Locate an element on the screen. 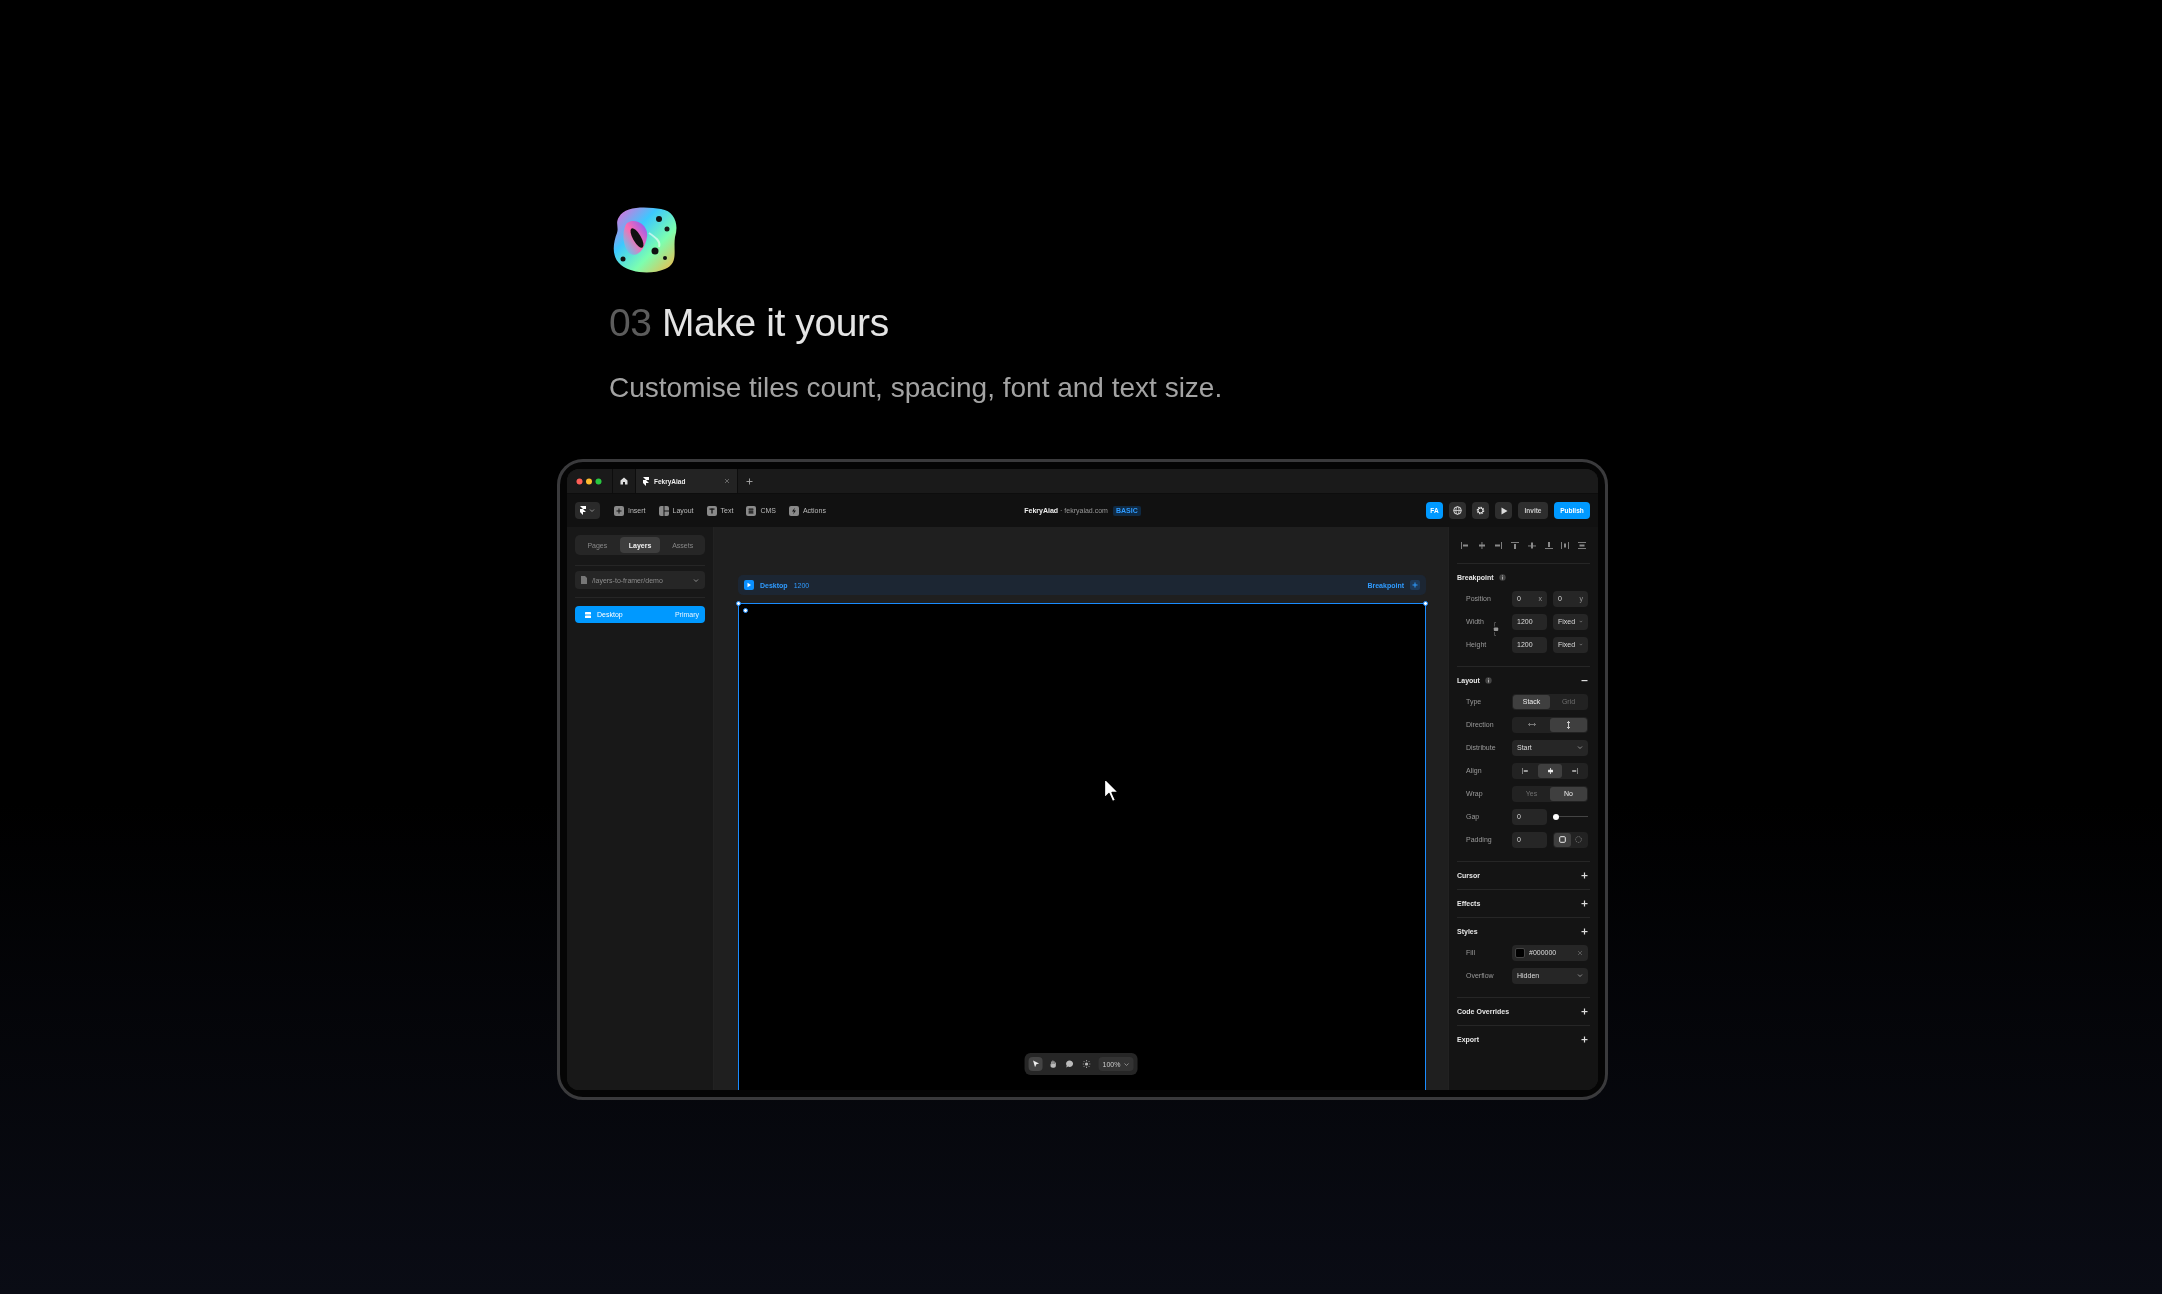 This screenshot has width=2162, height=1294. settings-icon is located at coordinates (1480, 510).